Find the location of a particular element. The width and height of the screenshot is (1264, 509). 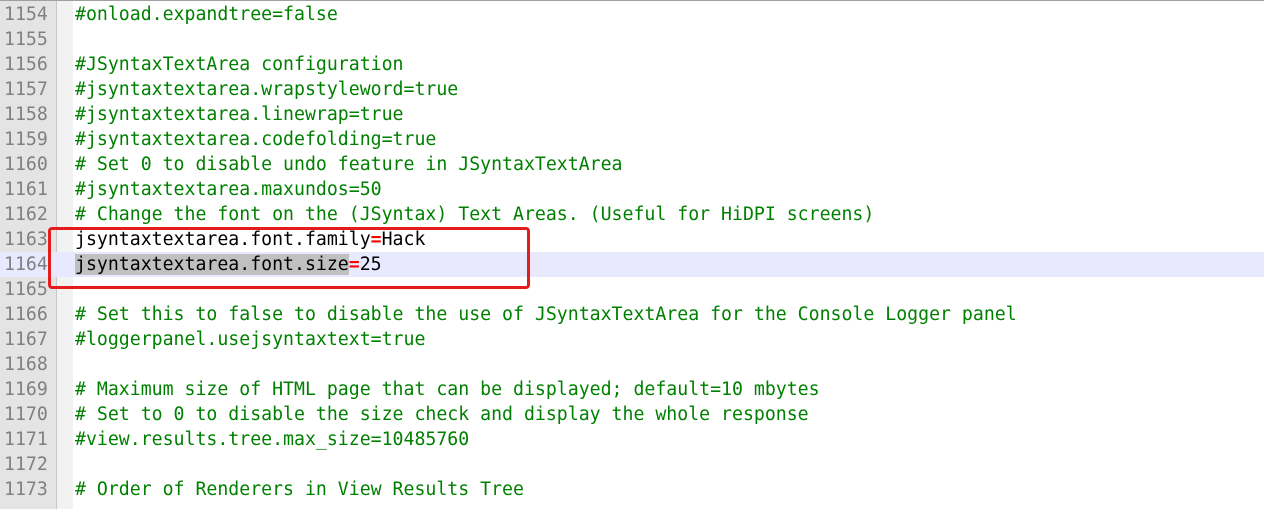

line-number: 1170 is located at coordinates (26, 414).